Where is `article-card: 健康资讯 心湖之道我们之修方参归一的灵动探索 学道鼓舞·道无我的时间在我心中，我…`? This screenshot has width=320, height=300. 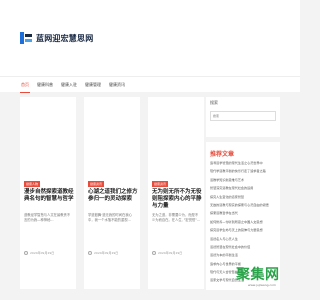 article-card: 健康资讯 心湖之道我们之修方参归一的灵动探索 学道鼓舞·道无我的时间在我心中，我… is located at coordinates (112, 193).